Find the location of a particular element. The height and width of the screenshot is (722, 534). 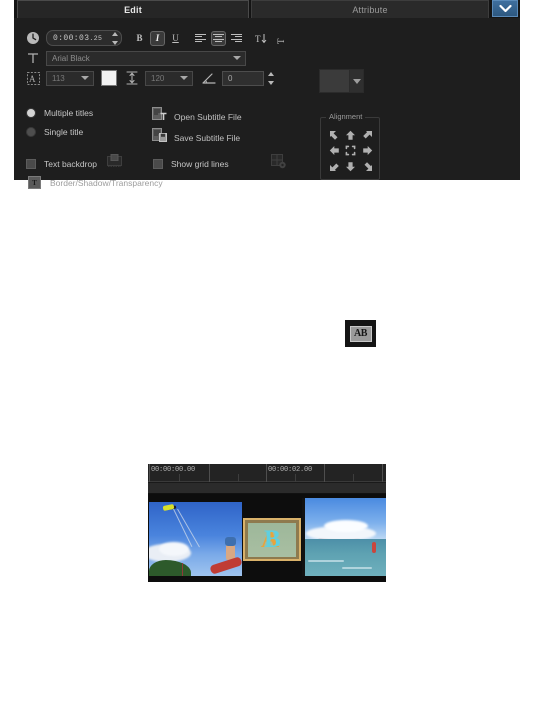

italic-label: I is located at coordinates (157, 38).